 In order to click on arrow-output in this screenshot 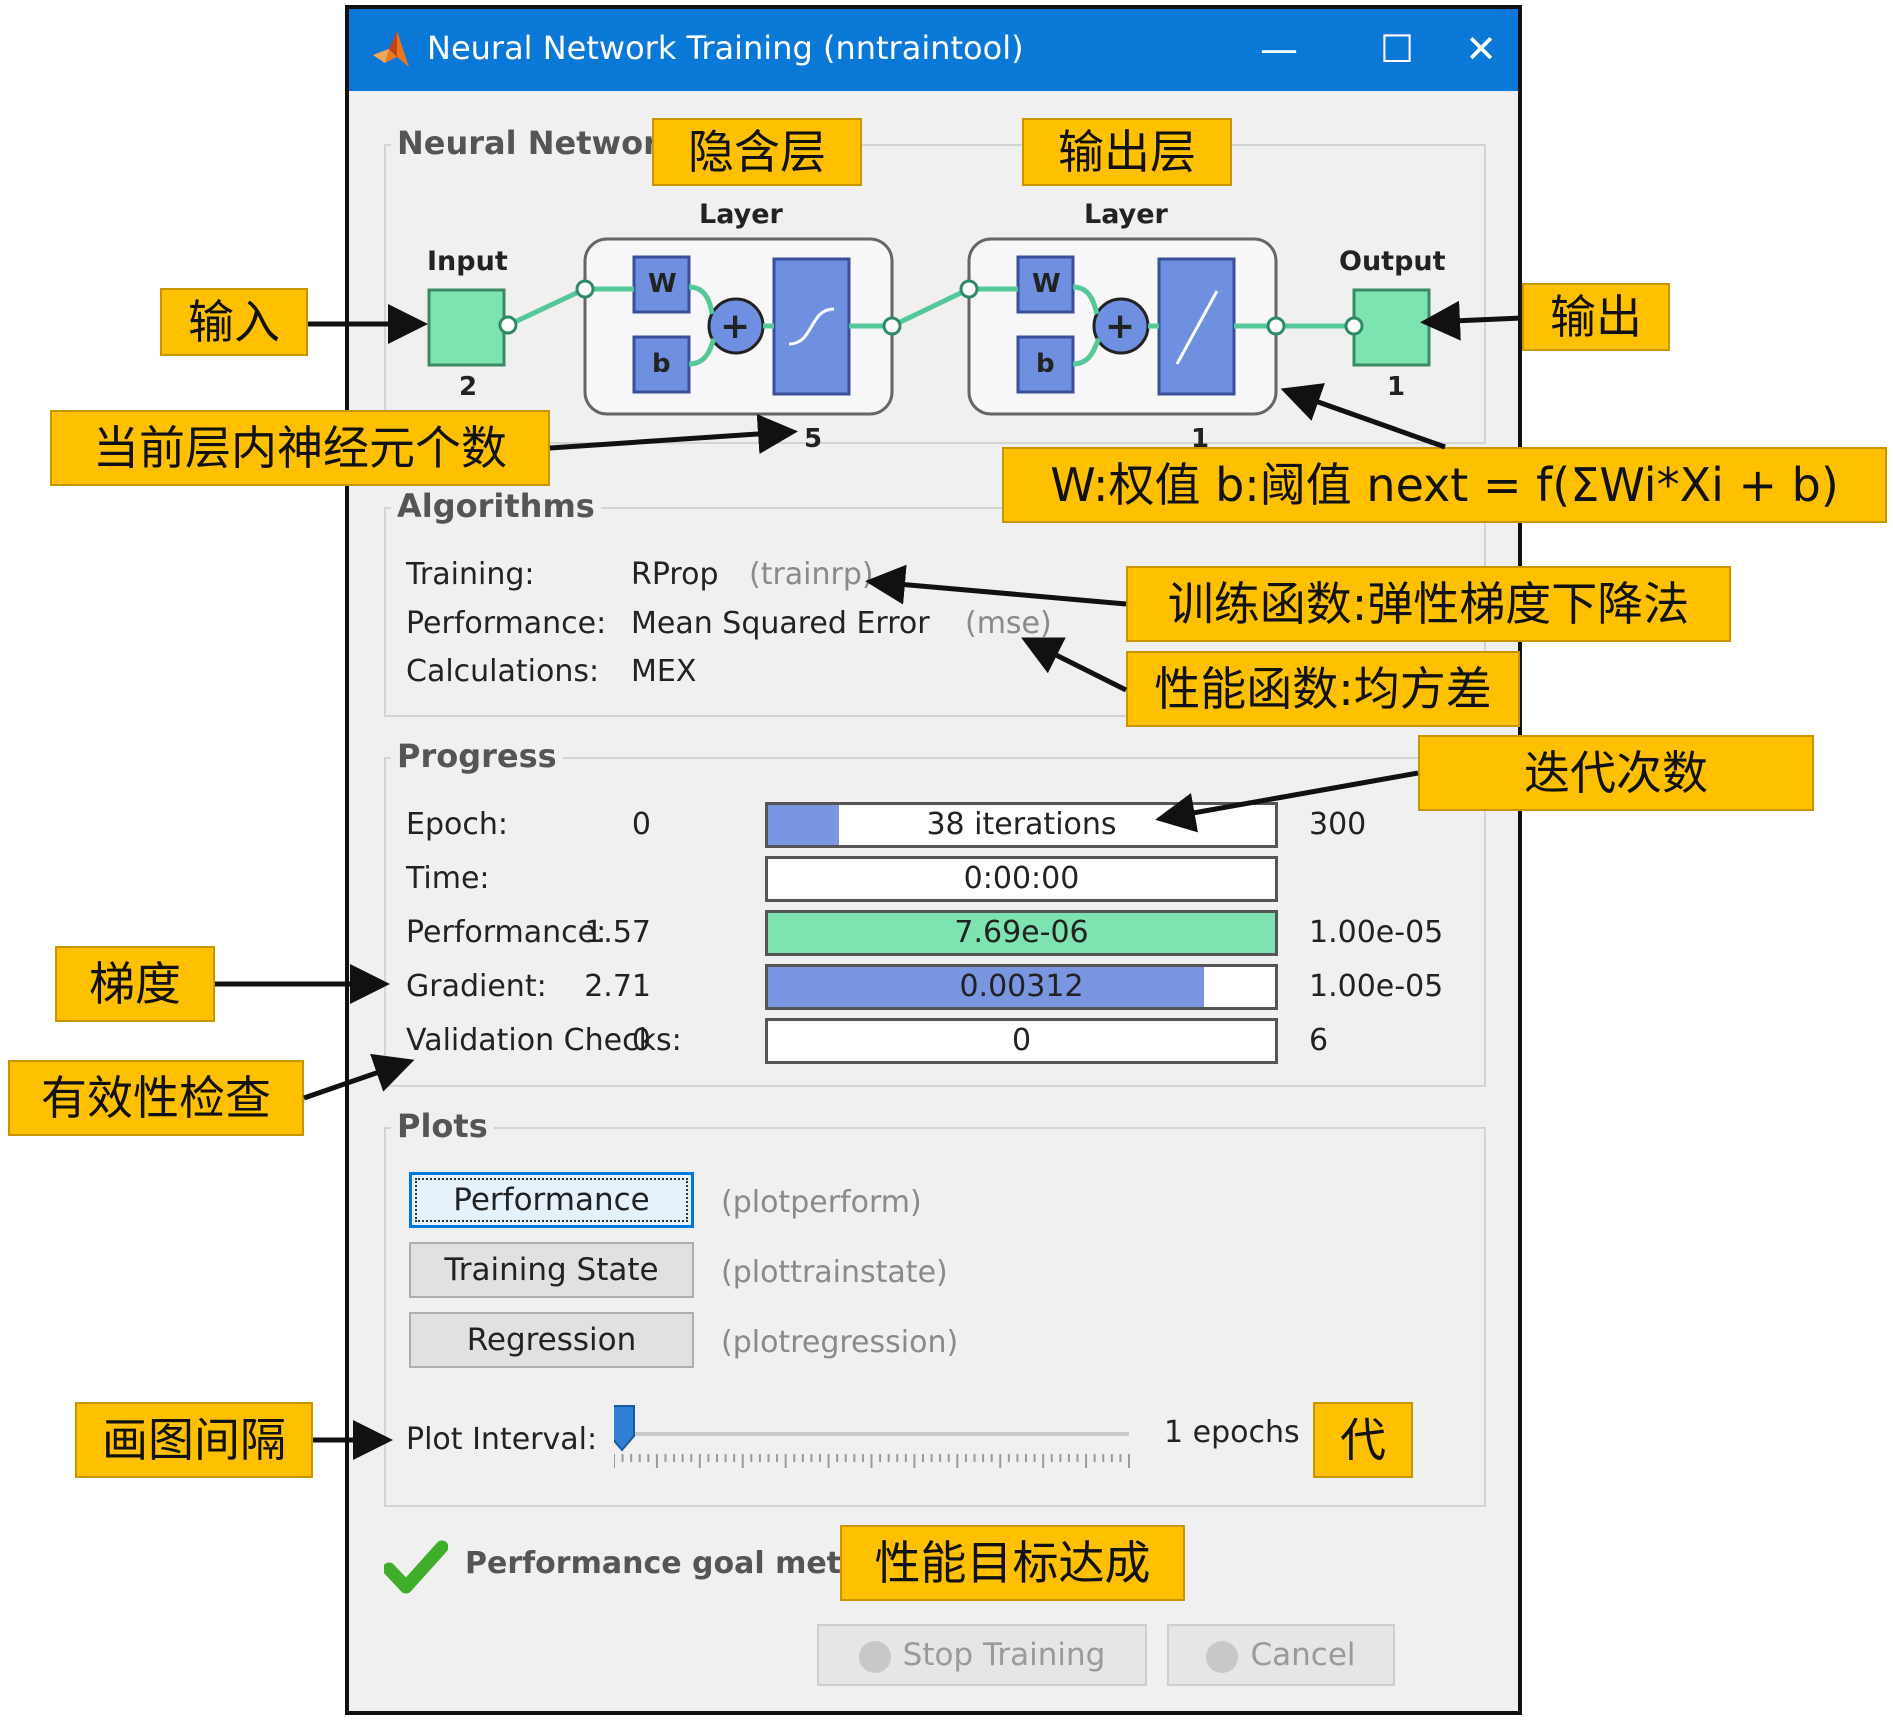, I will do `click(1471, 320)`.